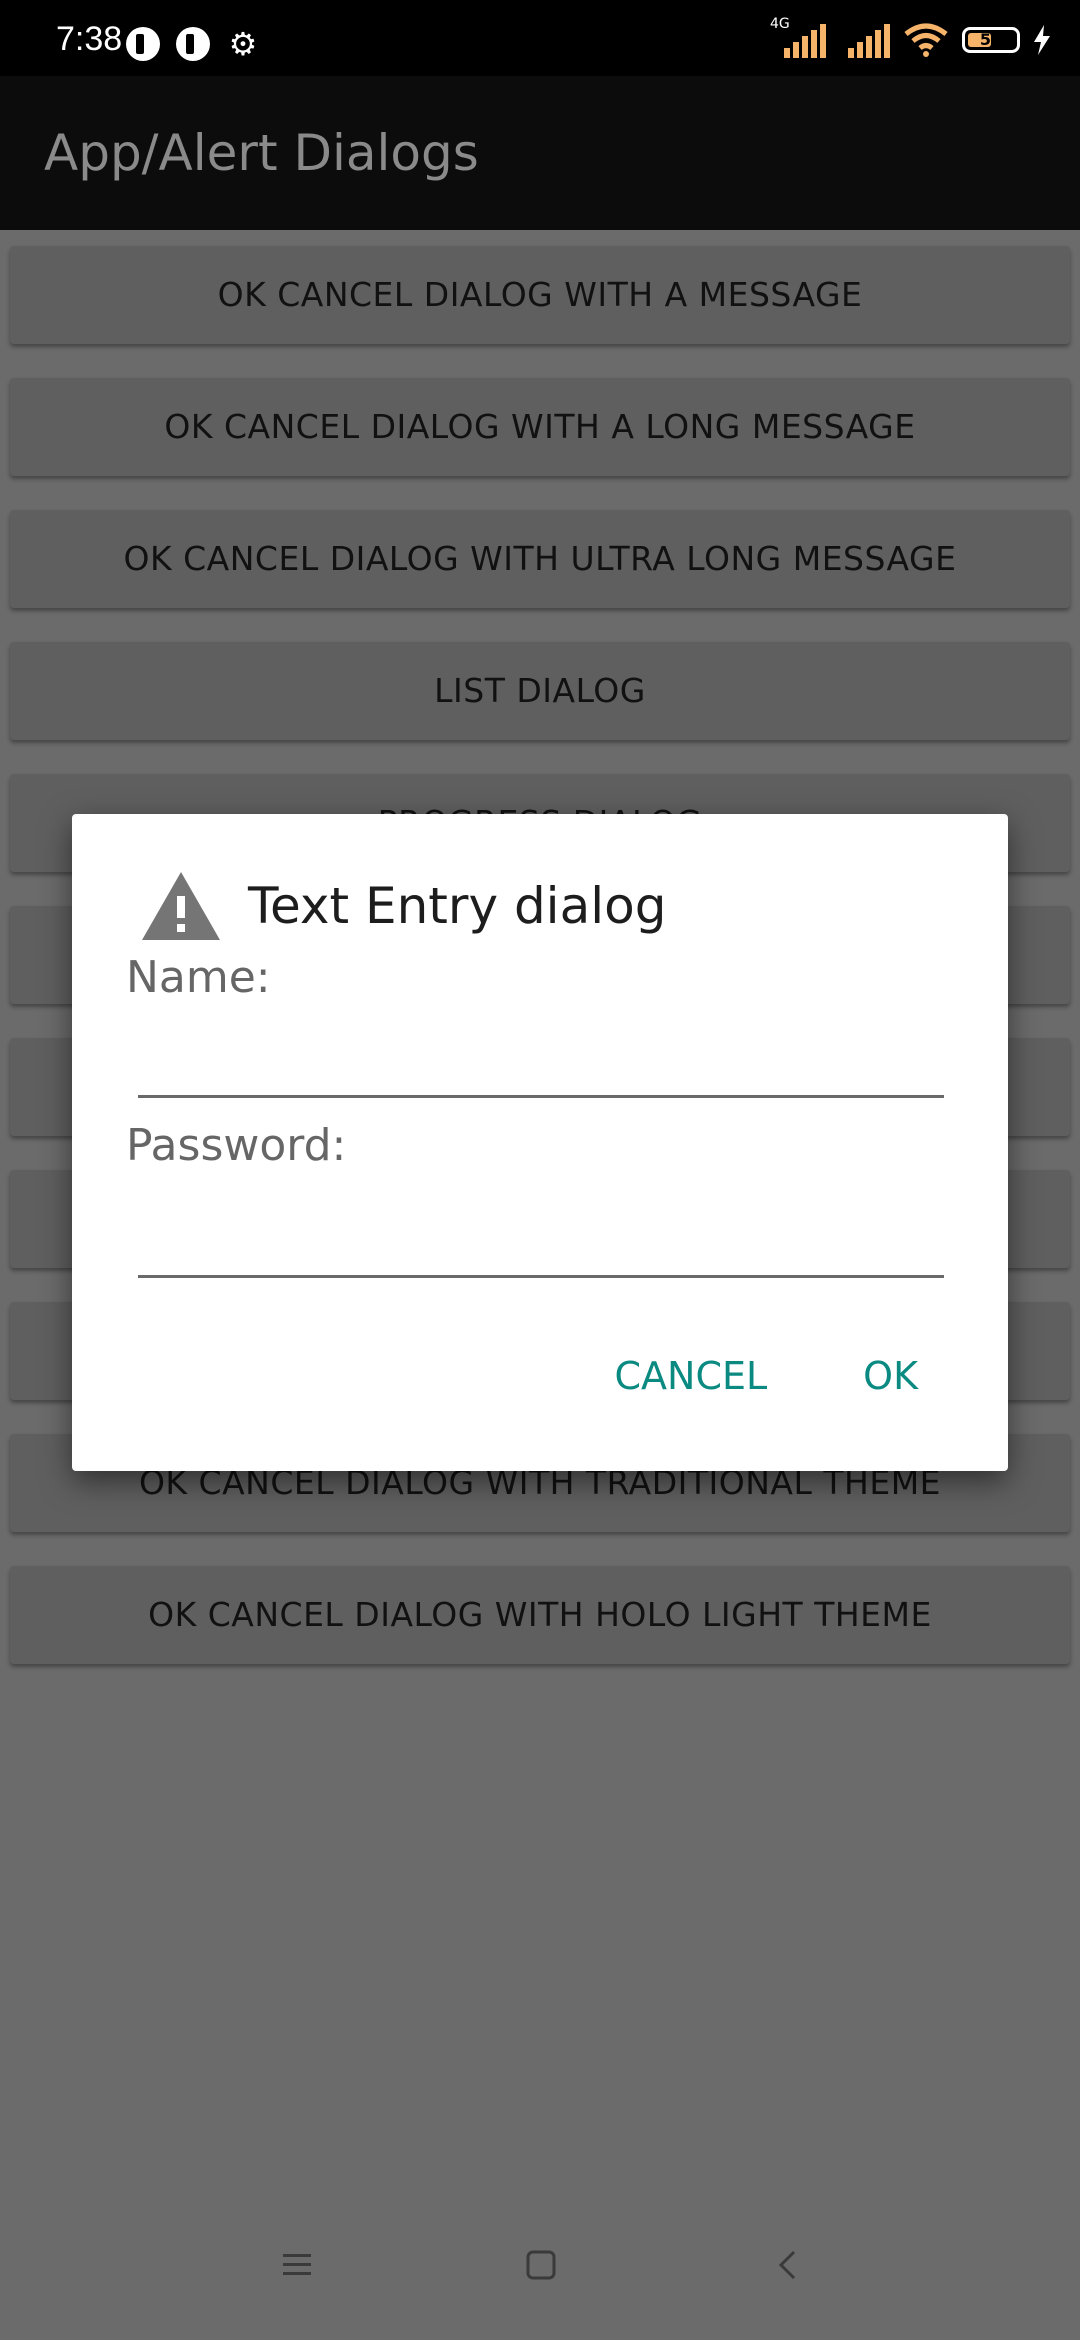 The height and width of the screenshot is (2340, 1080). I want to click on gear-icon: ⚙, so click(243, 44).